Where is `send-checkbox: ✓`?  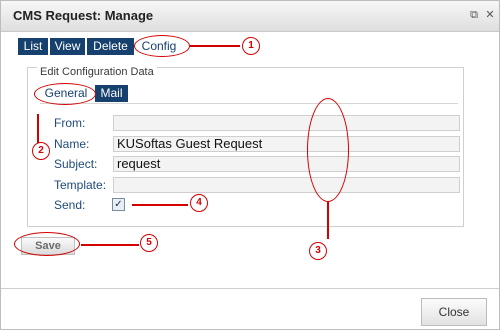
send-checkbox: ✓ is located at coordinates (118, 204).